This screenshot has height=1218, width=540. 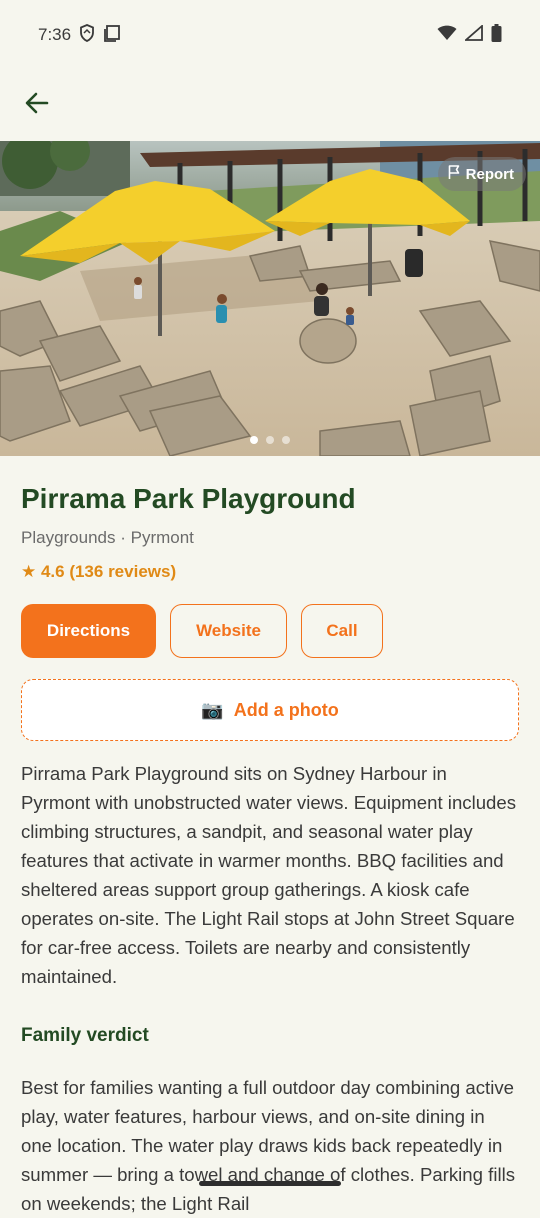 I want to click on home-indicator, so click(x=270, y=1183).